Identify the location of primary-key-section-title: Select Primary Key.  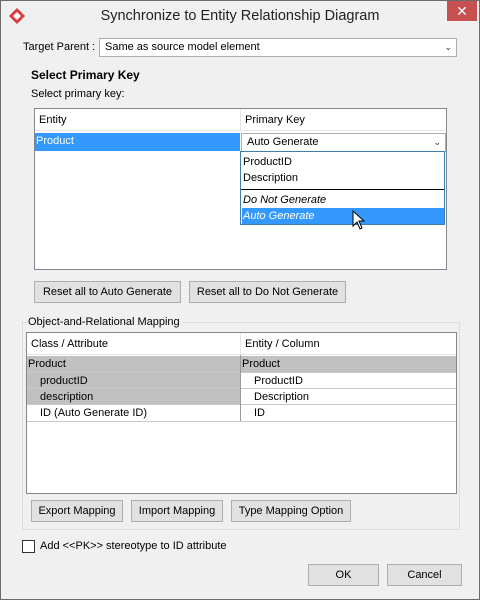
(85, 75).